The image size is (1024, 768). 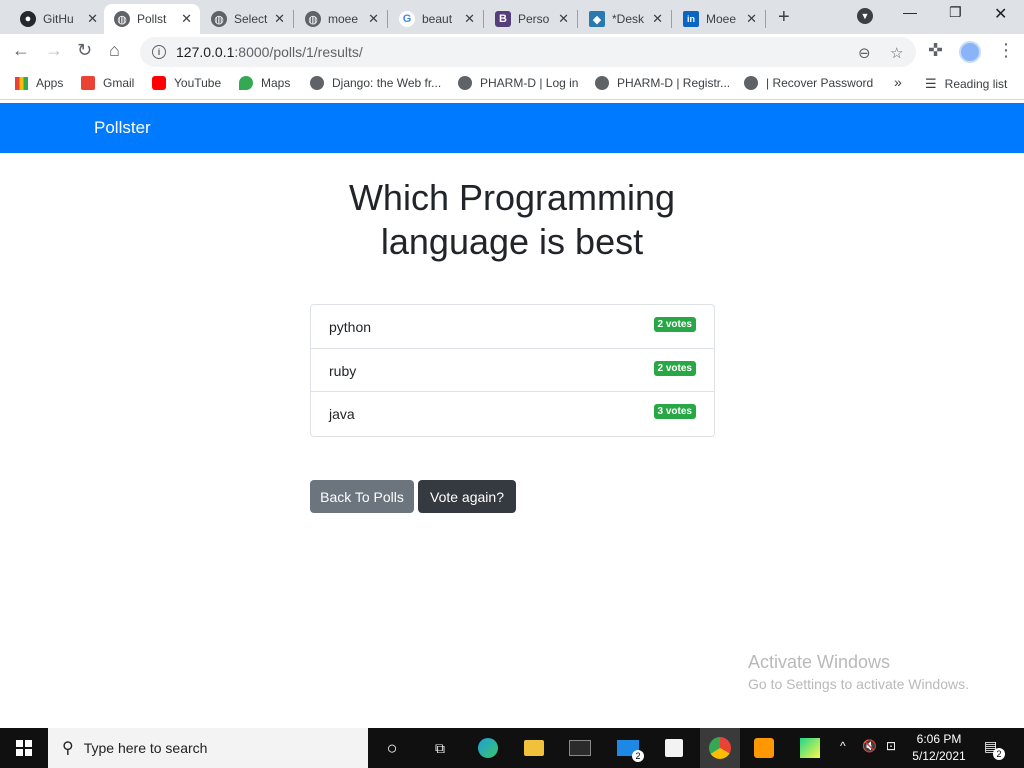 What do you see at coordinates (528, 52) in the screenshot?
I see `address-bar: i 127.0.0.1:8000/polls/1/results/ ⊖ ☆` at bounding box center [528, 52].